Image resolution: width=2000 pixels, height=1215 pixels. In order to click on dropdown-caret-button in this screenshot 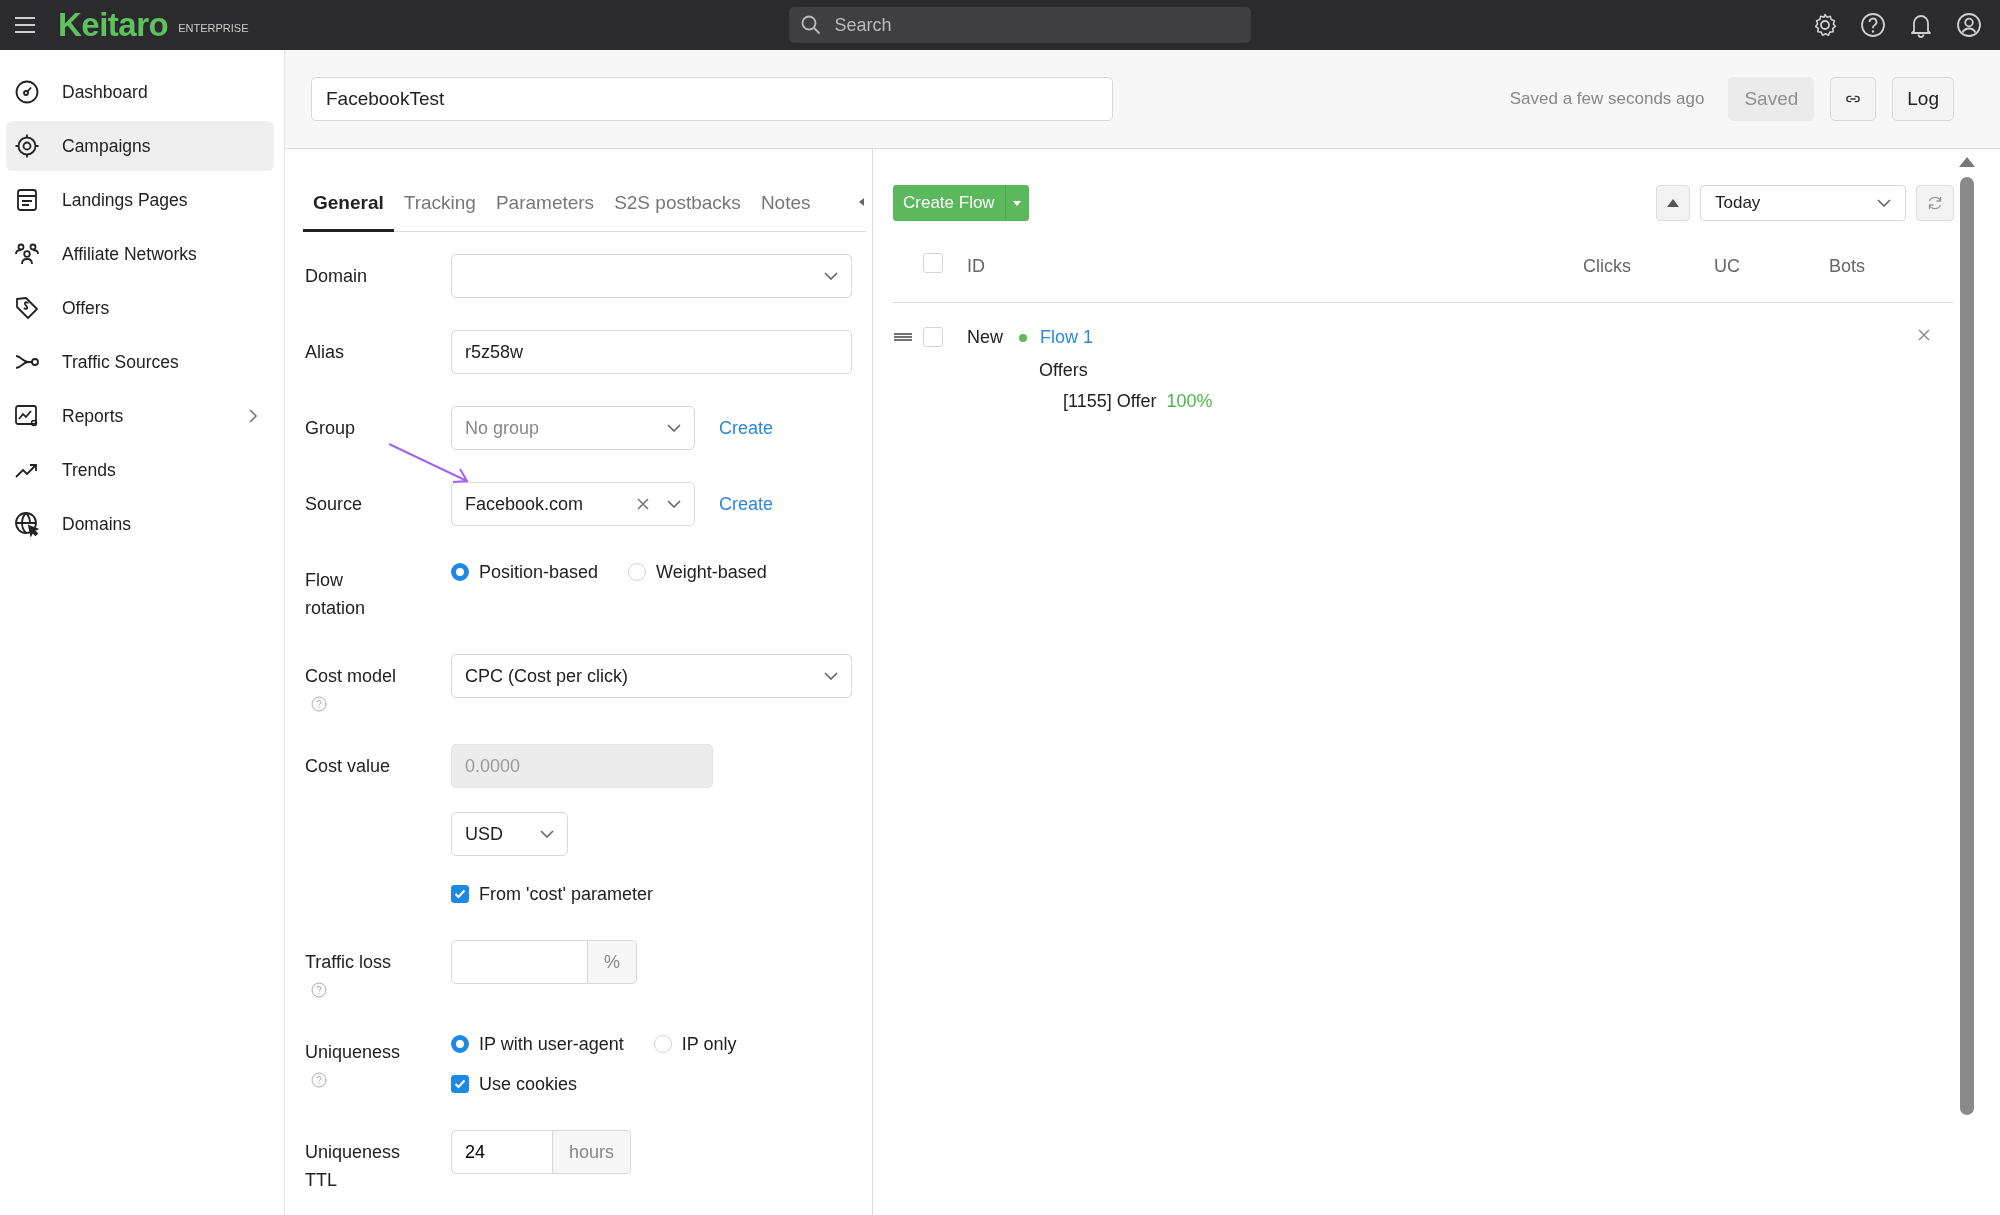, I will do `click(1016, 203)`.